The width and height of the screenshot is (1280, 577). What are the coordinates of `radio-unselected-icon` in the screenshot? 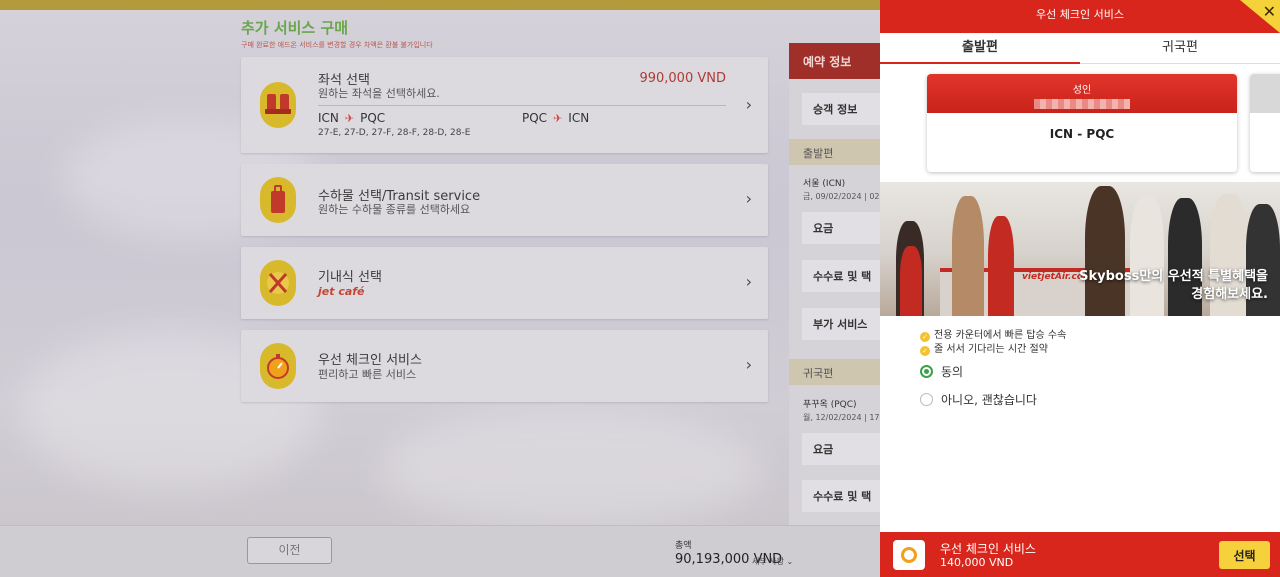 It's located at (926, 399).